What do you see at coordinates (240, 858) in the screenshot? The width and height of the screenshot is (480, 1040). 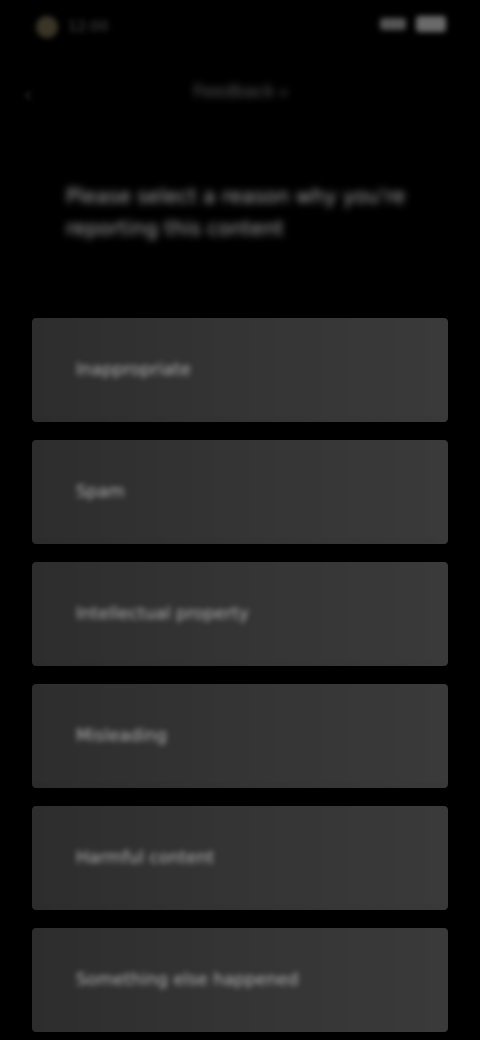 I see `option-harmful-content: Harmful content` at bounding box center [240, 858].